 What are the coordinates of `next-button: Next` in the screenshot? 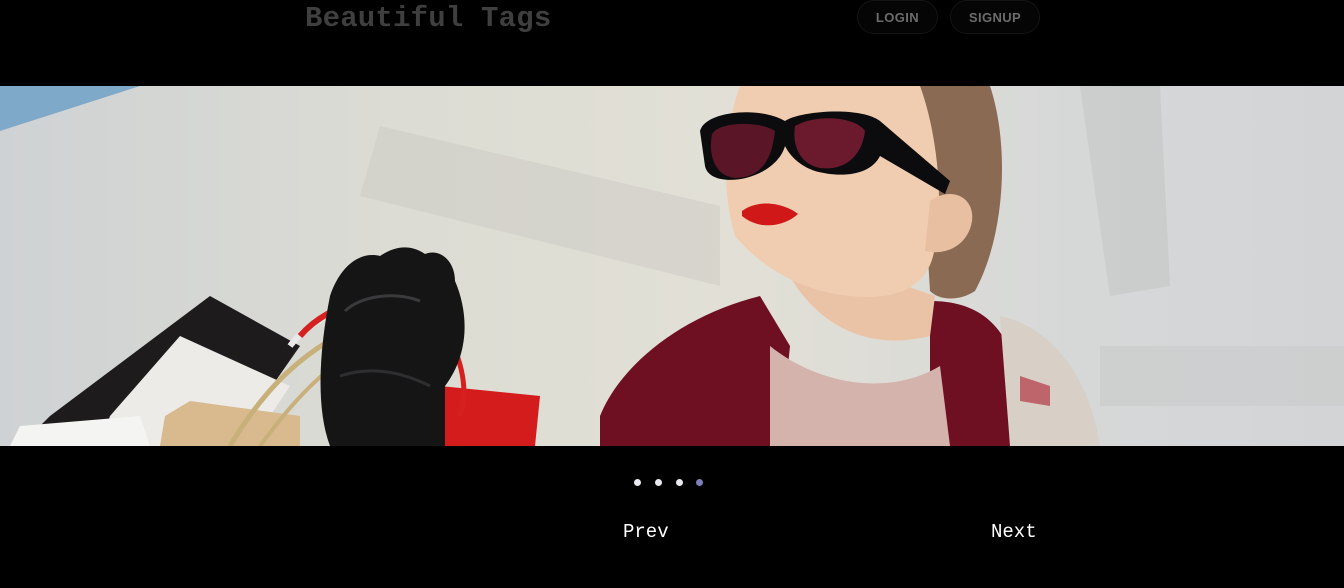 It's located at (1014, 532).